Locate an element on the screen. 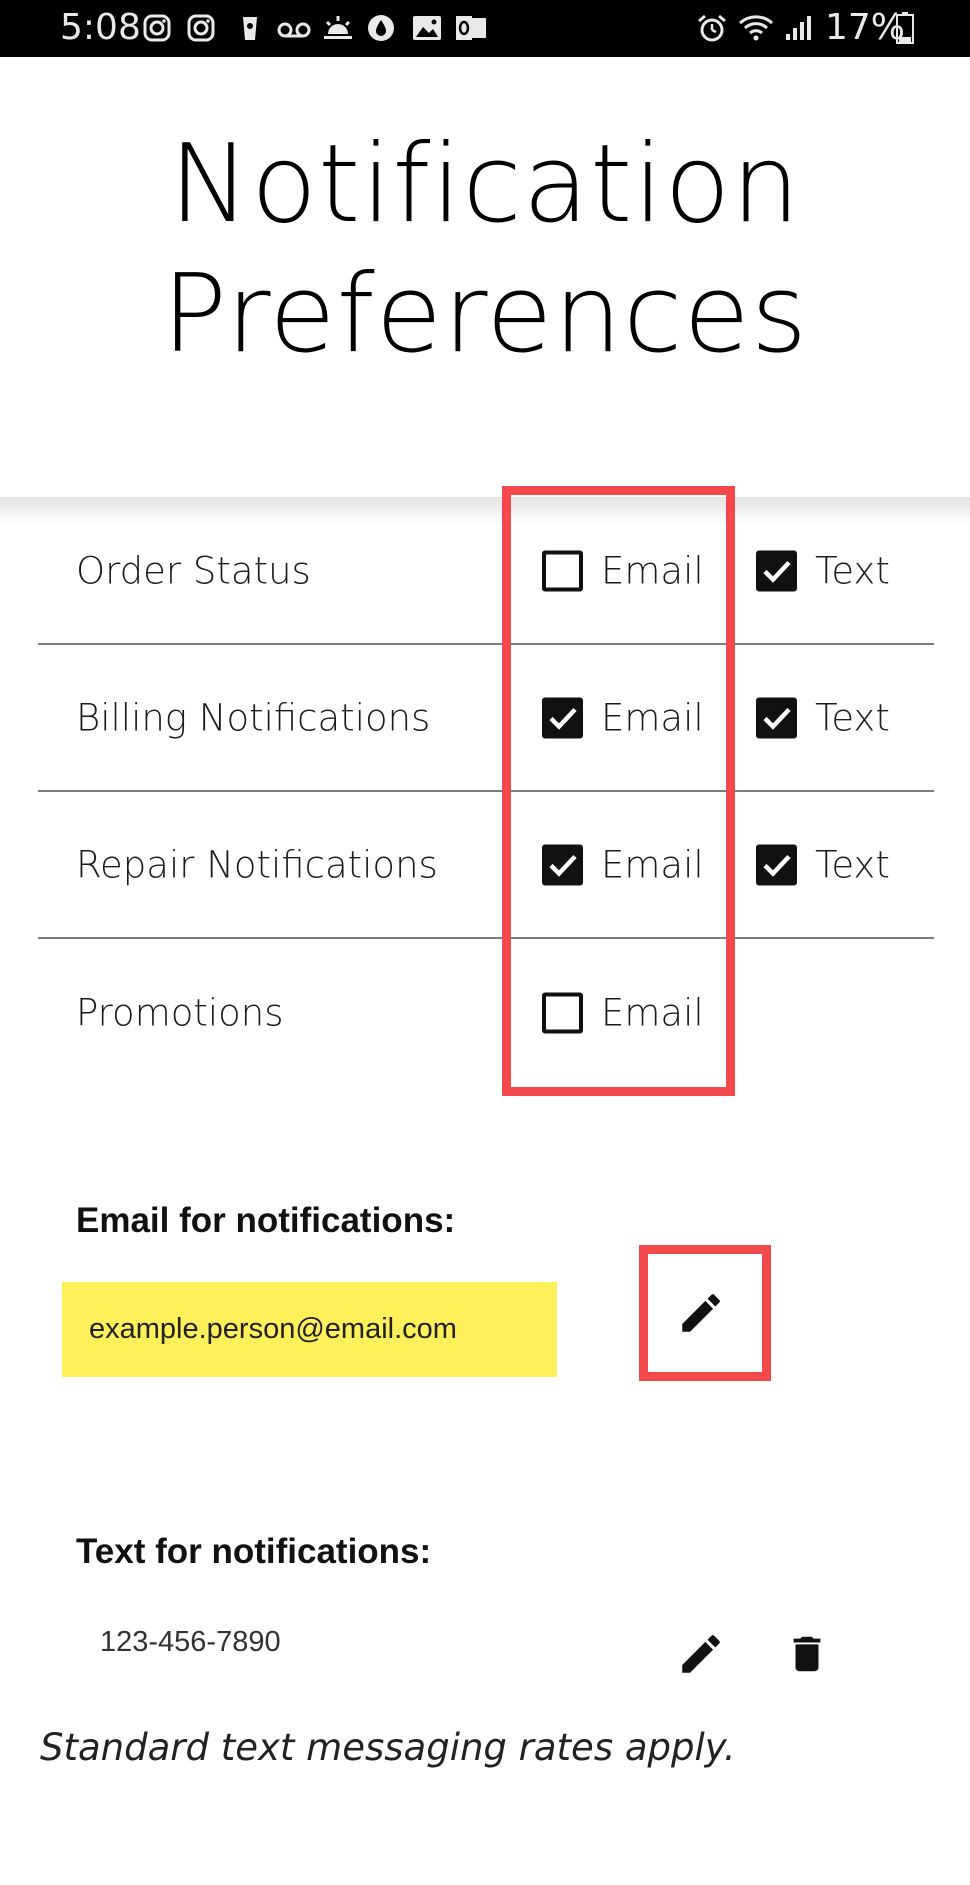 The image size is (970, 1885). status-bar: 5:08 17% is located at coordinates (485, 28).